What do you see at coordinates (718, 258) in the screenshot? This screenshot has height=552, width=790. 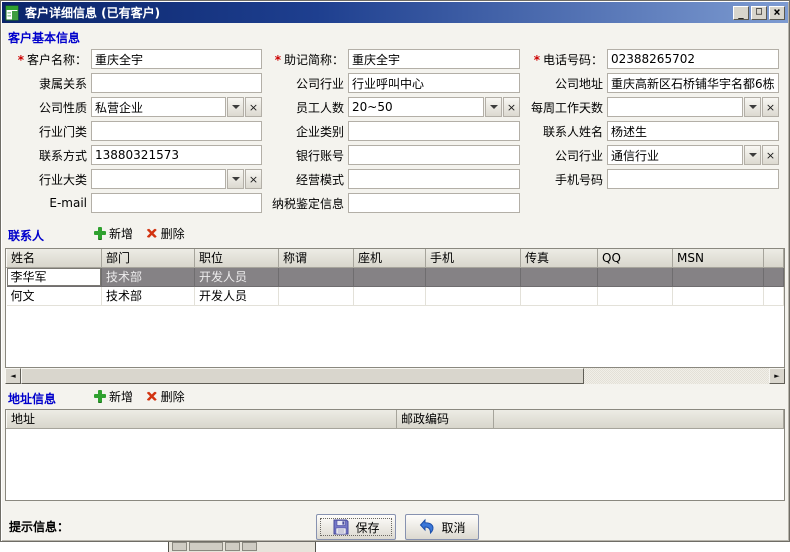 I see `col-msn: MSN` at bounding box center [718, 258].